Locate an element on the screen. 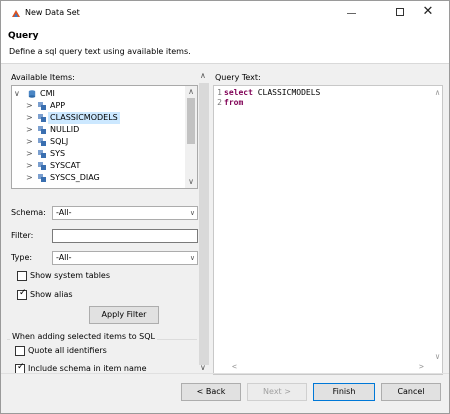 The image size is (450, 414). finish-button: Finish is located at coordinates (344, 392).